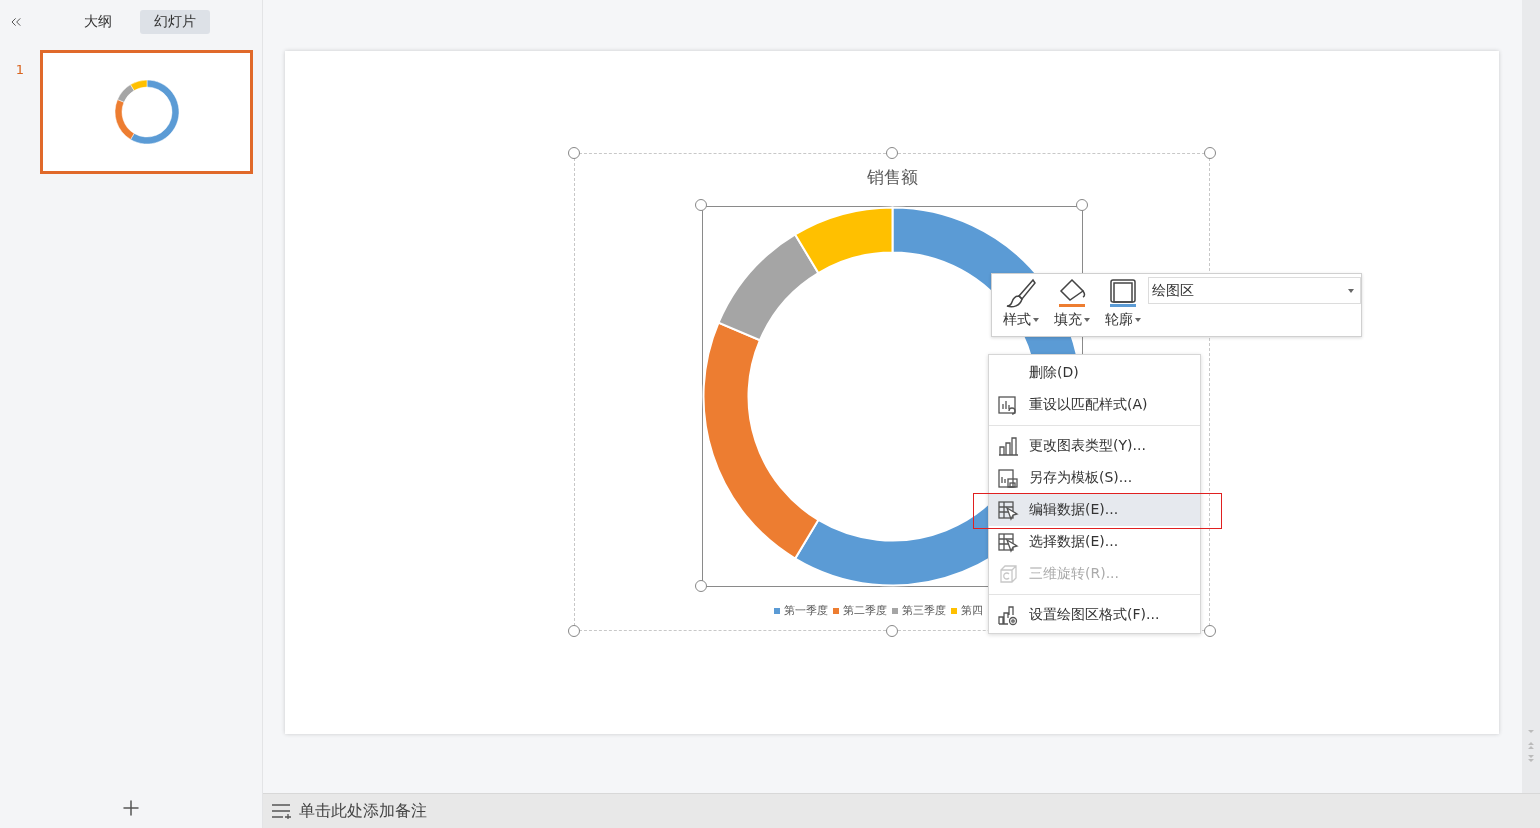  I want to click on slide-thumbnail, so click(146, 112).